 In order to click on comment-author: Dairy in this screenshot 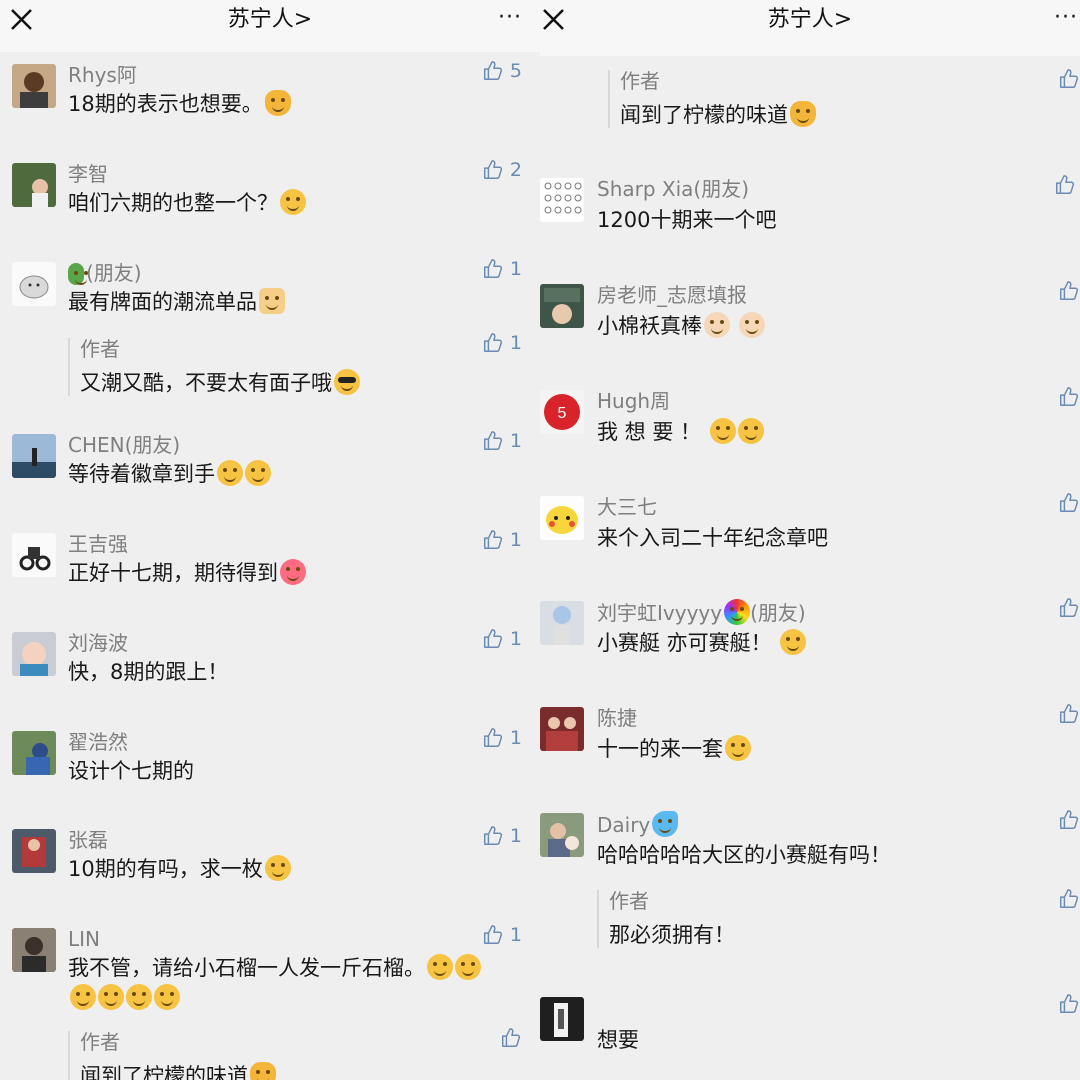, I will do `click(623, 825)`.